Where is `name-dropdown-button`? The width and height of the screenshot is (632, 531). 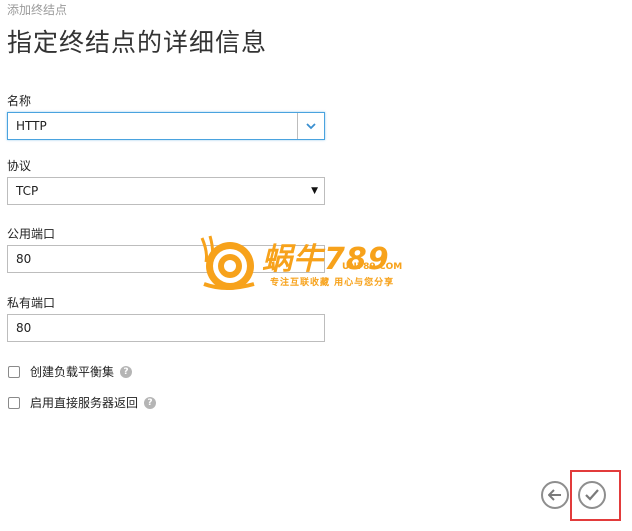 name-dropdown-button is located at coordinates (310, 126).